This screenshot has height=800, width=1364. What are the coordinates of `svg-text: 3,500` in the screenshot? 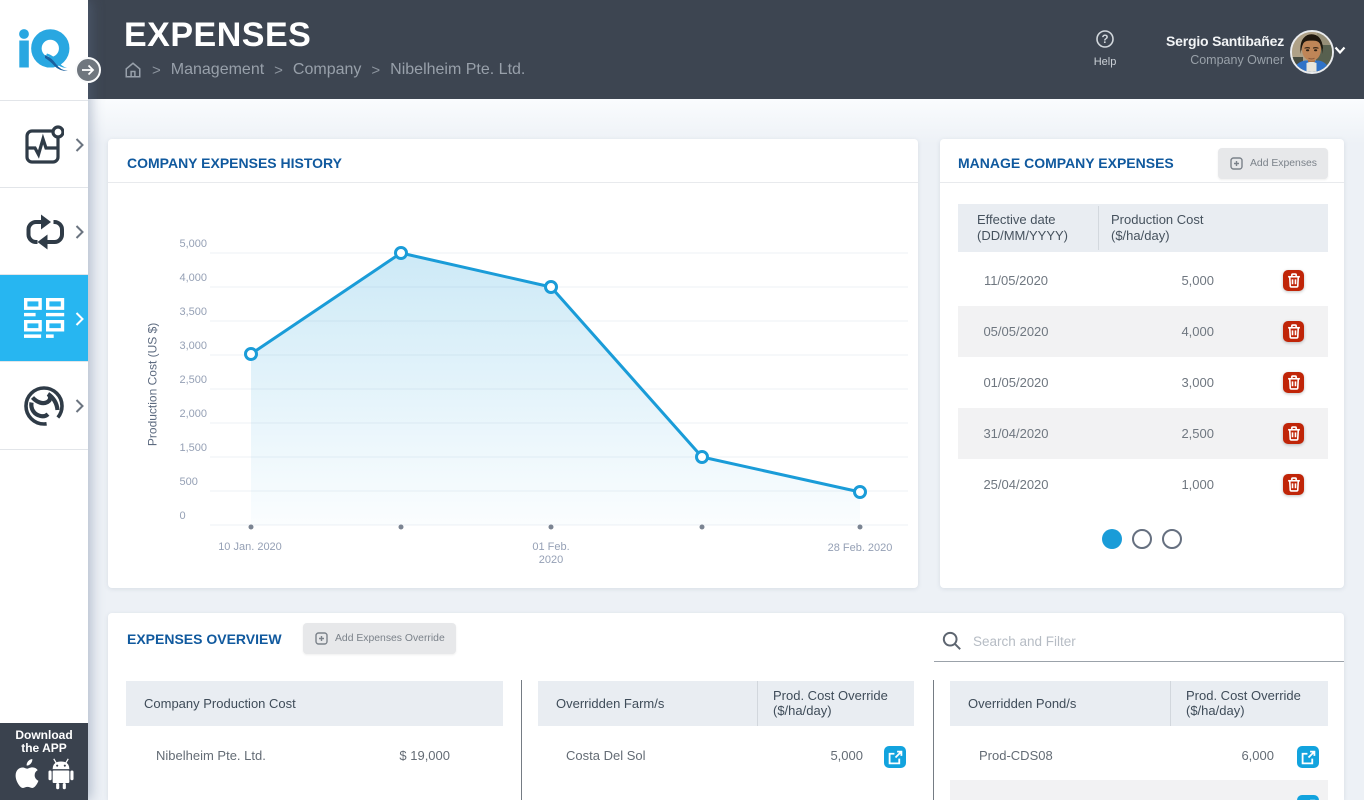 It's located at (194, 312).